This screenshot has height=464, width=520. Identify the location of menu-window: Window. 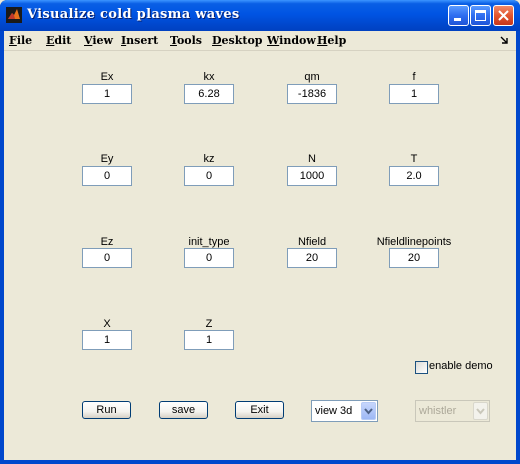
(291, 40).